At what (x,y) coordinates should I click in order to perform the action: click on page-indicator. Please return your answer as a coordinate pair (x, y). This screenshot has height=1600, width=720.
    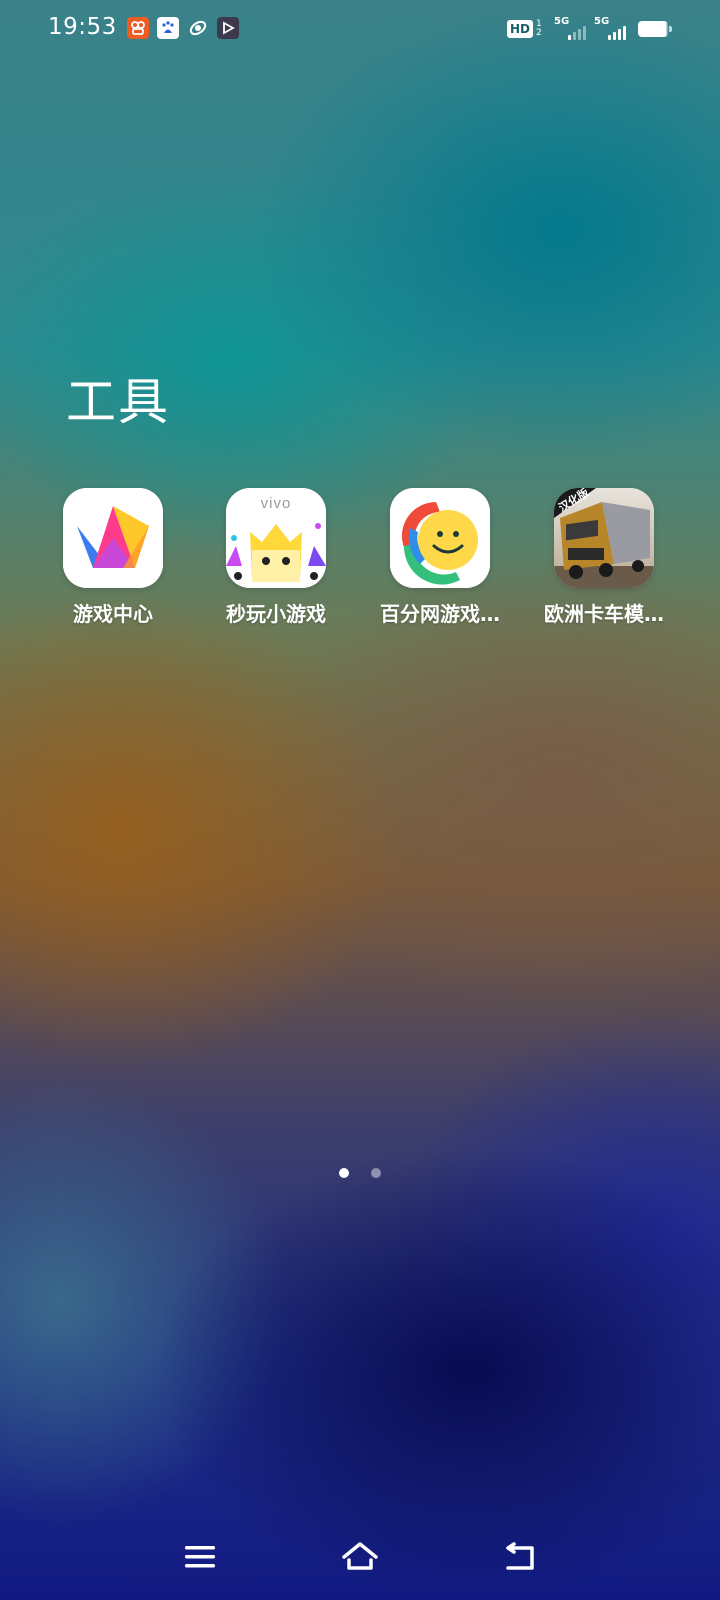
    Looking at the image, I should click on (360, 1173).